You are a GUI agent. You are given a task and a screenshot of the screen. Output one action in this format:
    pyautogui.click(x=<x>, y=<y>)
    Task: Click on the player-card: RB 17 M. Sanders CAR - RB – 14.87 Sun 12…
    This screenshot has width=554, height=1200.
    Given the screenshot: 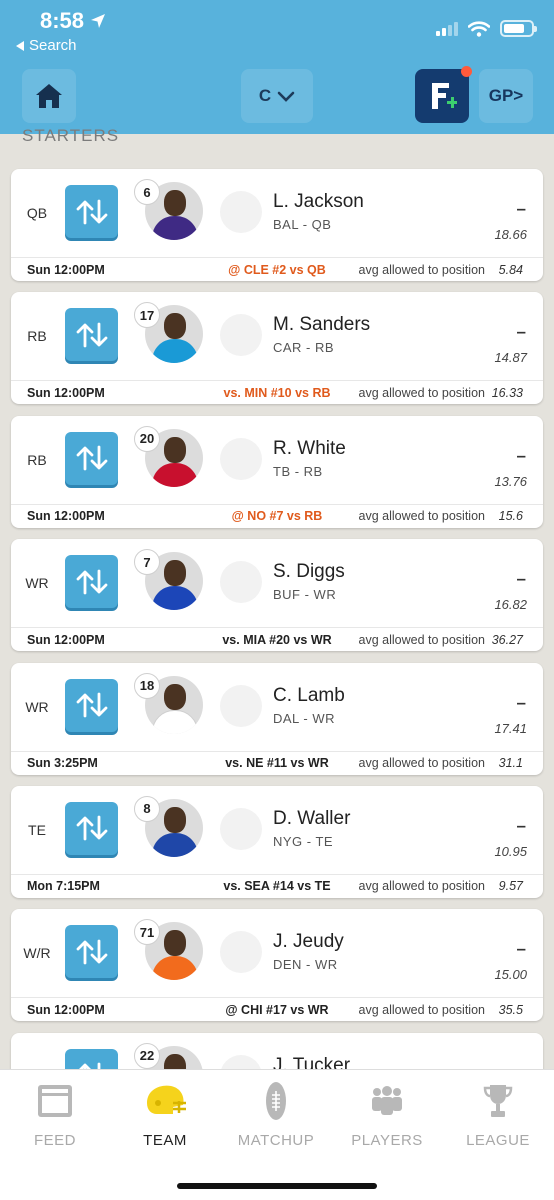 What is the action you would take?
    pyautogui.click(x=277, y=348)
    